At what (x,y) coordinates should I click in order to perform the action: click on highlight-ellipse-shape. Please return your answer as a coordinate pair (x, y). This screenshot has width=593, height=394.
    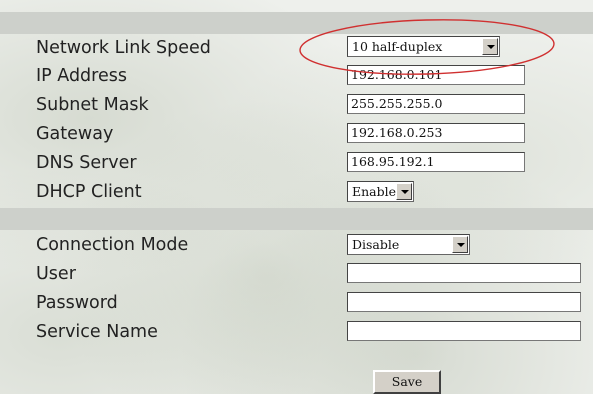
    Looking at the image, I should click on (427, 47).